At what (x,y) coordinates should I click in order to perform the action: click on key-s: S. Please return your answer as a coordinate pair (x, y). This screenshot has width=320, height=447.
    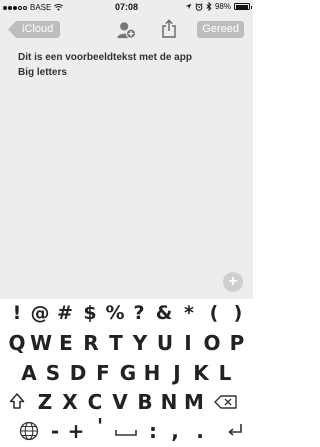
    Looking at the image, I should click on (53, 373).